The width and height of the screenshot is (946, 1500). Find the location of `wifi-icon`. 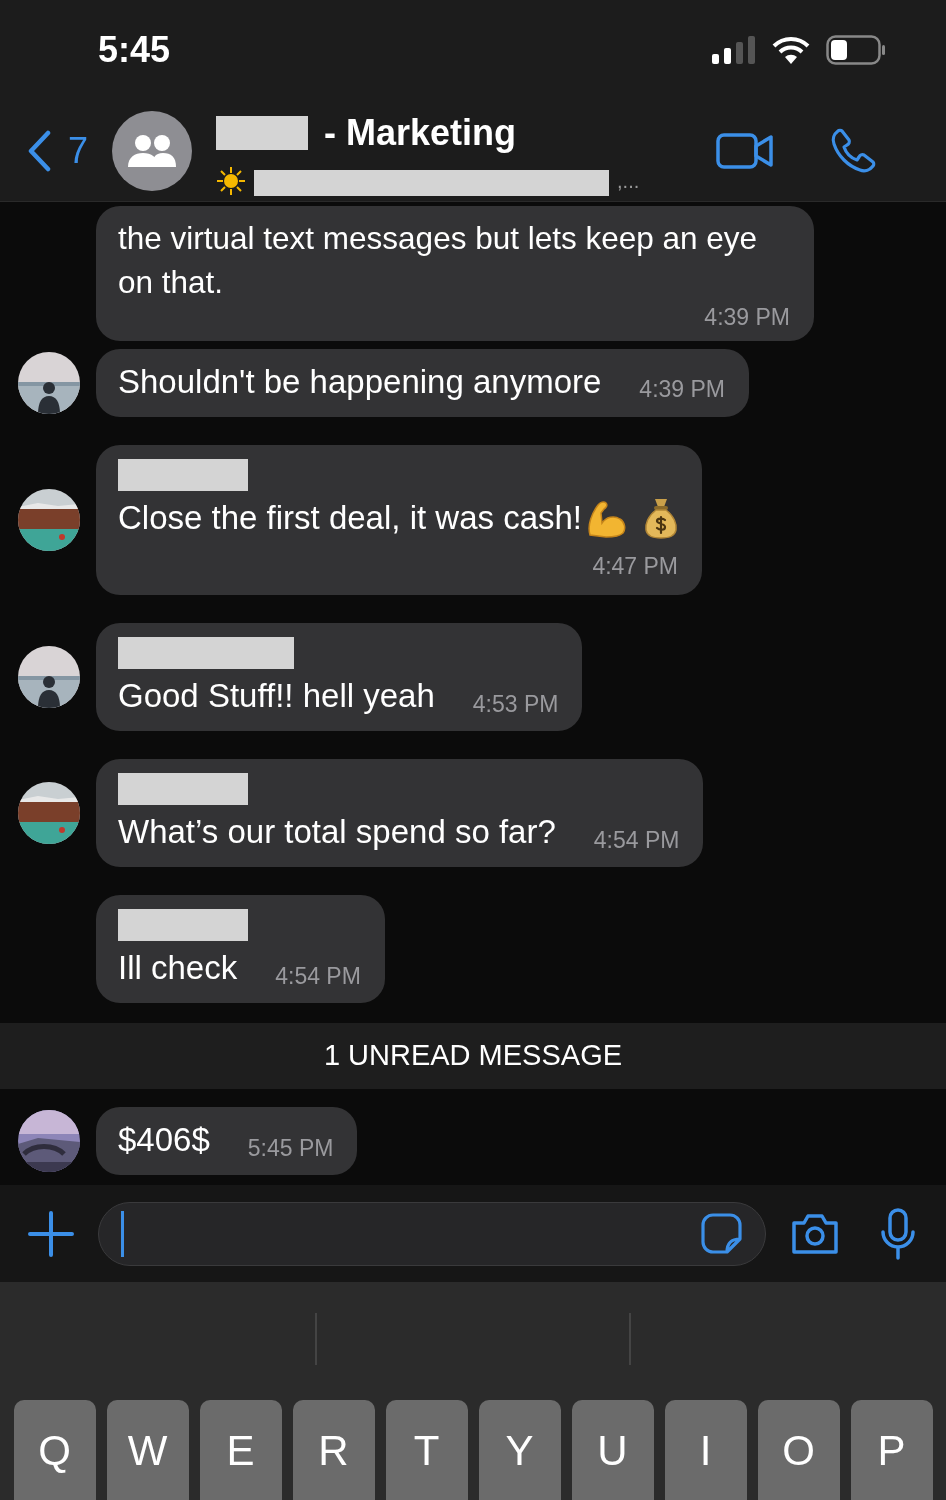

wifi-icon is located at coordinates (791, 50).